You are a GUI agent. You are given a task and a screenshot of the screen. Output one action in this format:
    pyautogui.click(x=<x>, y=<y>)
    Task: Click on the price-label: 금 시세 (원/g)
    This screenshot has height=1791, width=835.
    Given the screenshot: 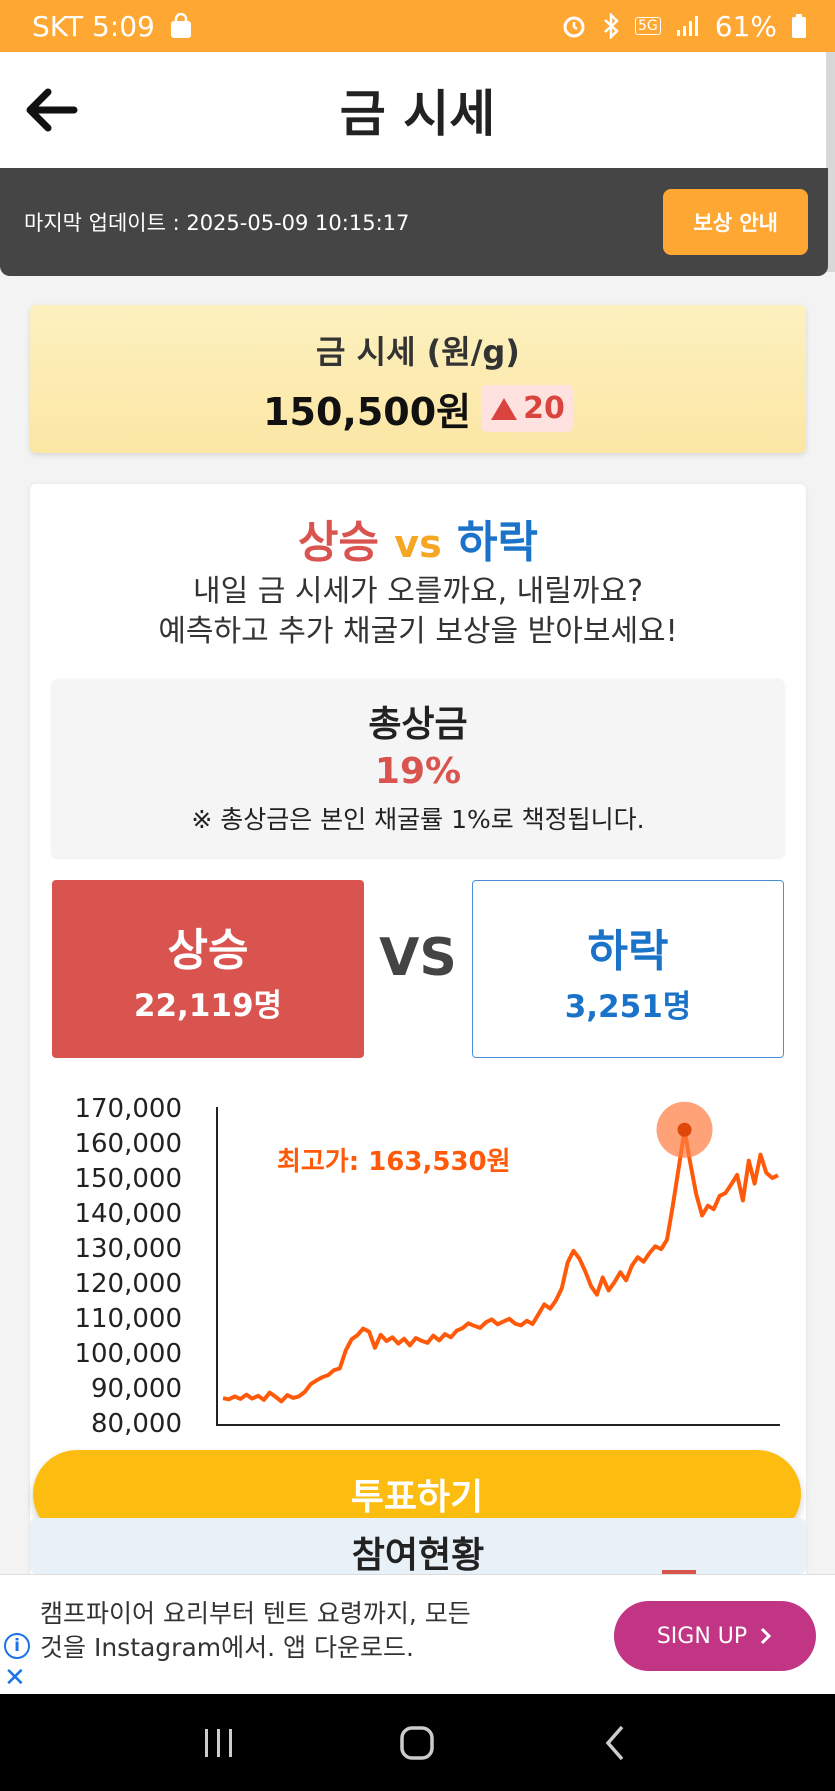 What is the action you would take?
    pyautogui.click(x=418, y=352)
    